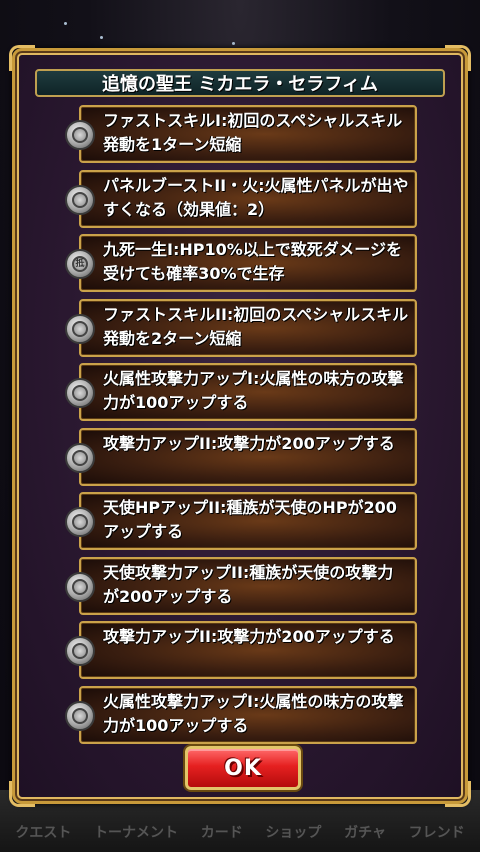 The width and height of the screenshot is (480, 852). I want to click on tab-shop: ショップ, so click(293, 833).